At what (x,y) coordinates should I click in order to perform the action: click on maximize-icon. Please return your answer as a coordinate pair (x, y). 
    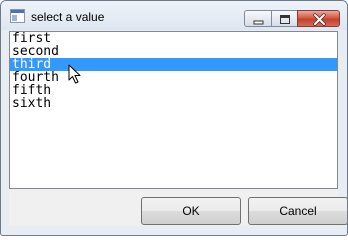
    Looking at the image, I should click on (285, 19).